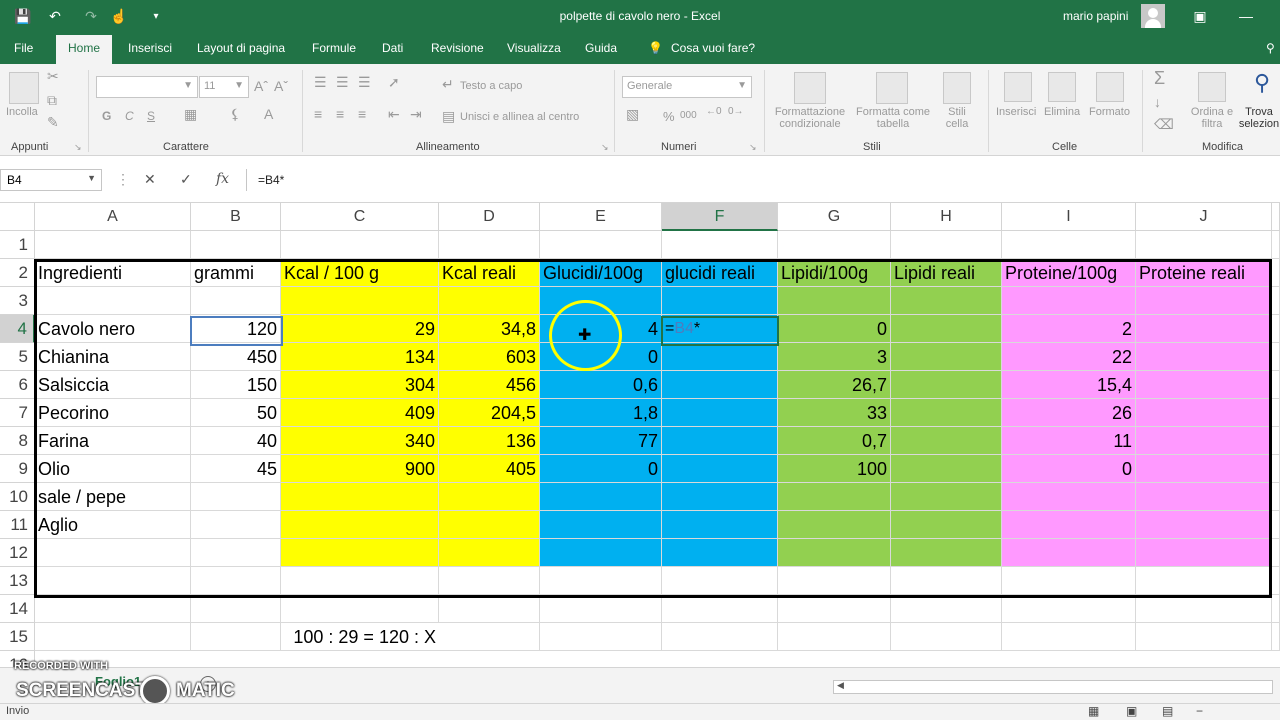  What do you see at coordinates (17, 357) in the screenshot?
I see `row-header-5: 5` at bounding box center [17, 357].